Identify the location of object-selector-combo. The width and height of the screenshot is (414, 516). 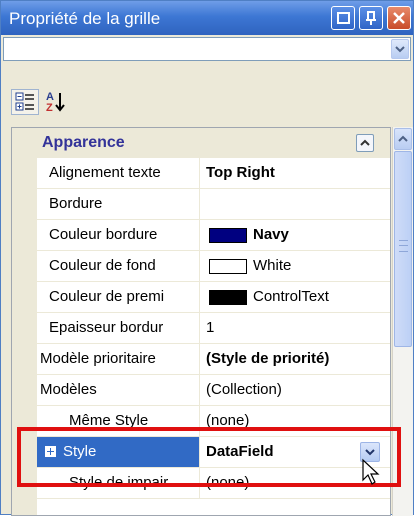
(207, 49).